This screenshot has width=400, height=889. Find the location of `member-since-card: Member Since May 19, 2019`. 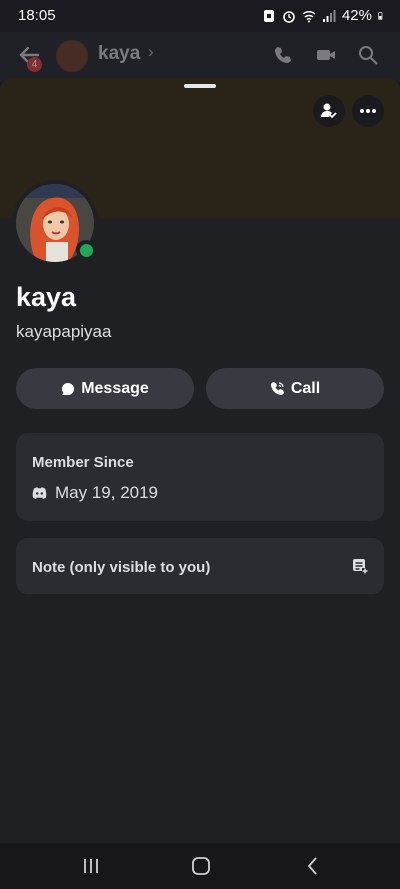

member-since-card: Member Since May 19, 2019 is located at coordinates (200, 477).